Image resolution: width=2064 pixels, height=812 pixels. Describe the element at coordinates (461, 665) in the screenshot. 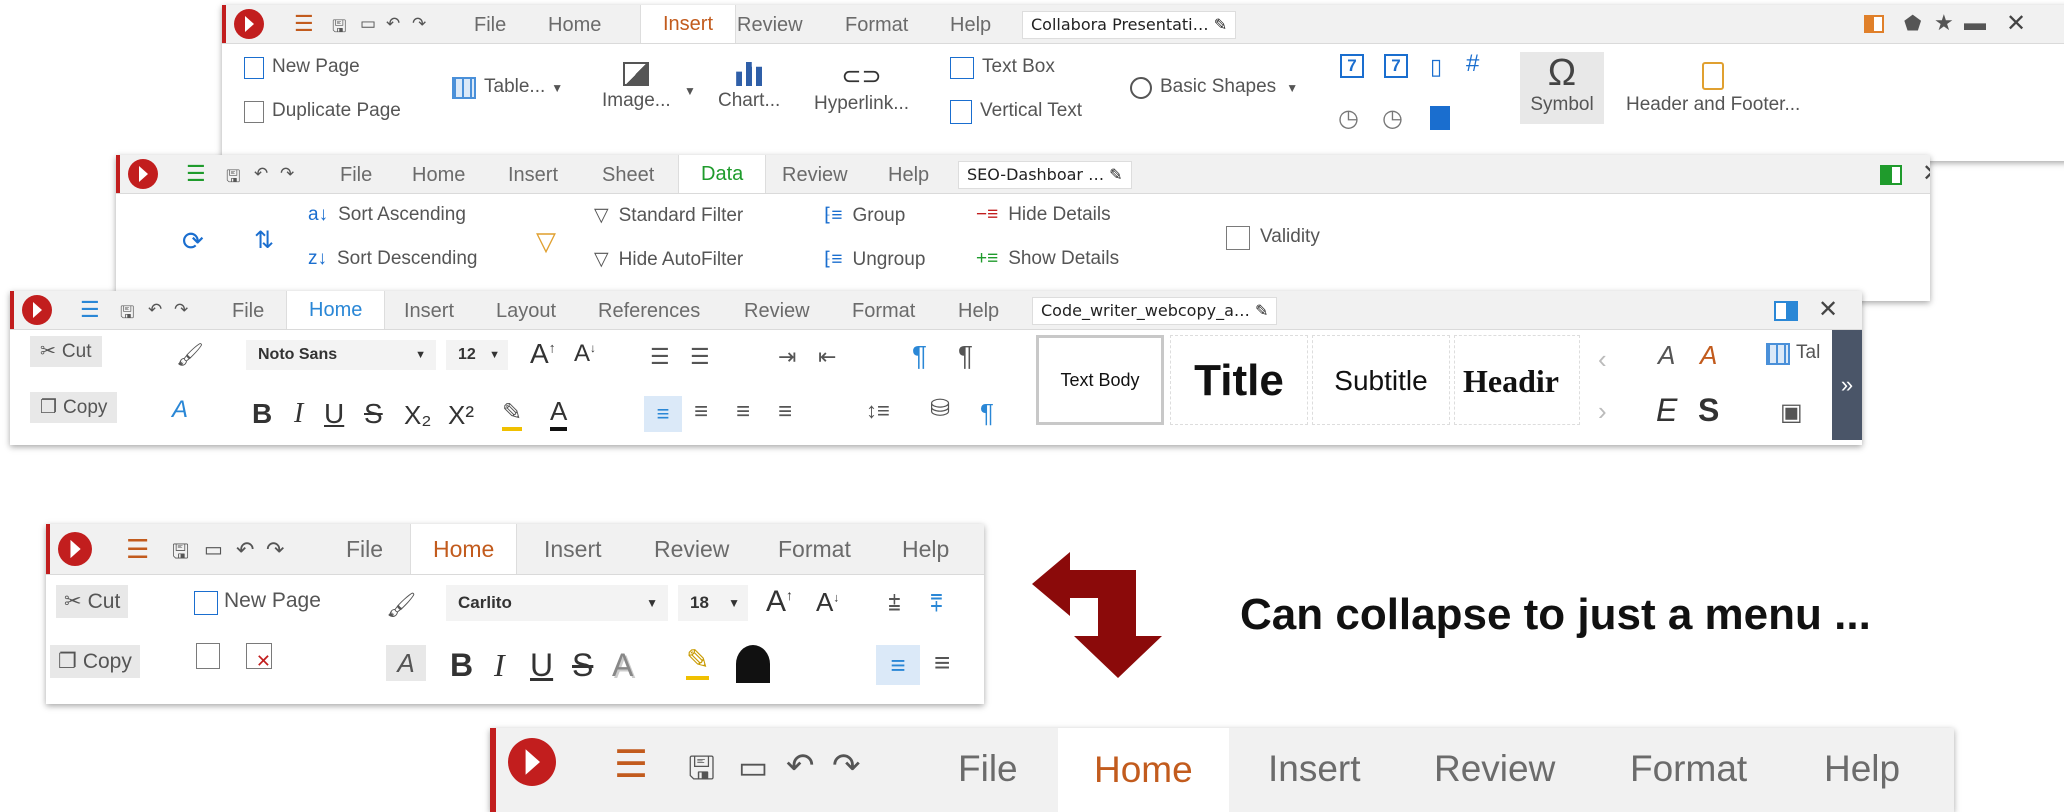

I see `bold-button: B` at that location.